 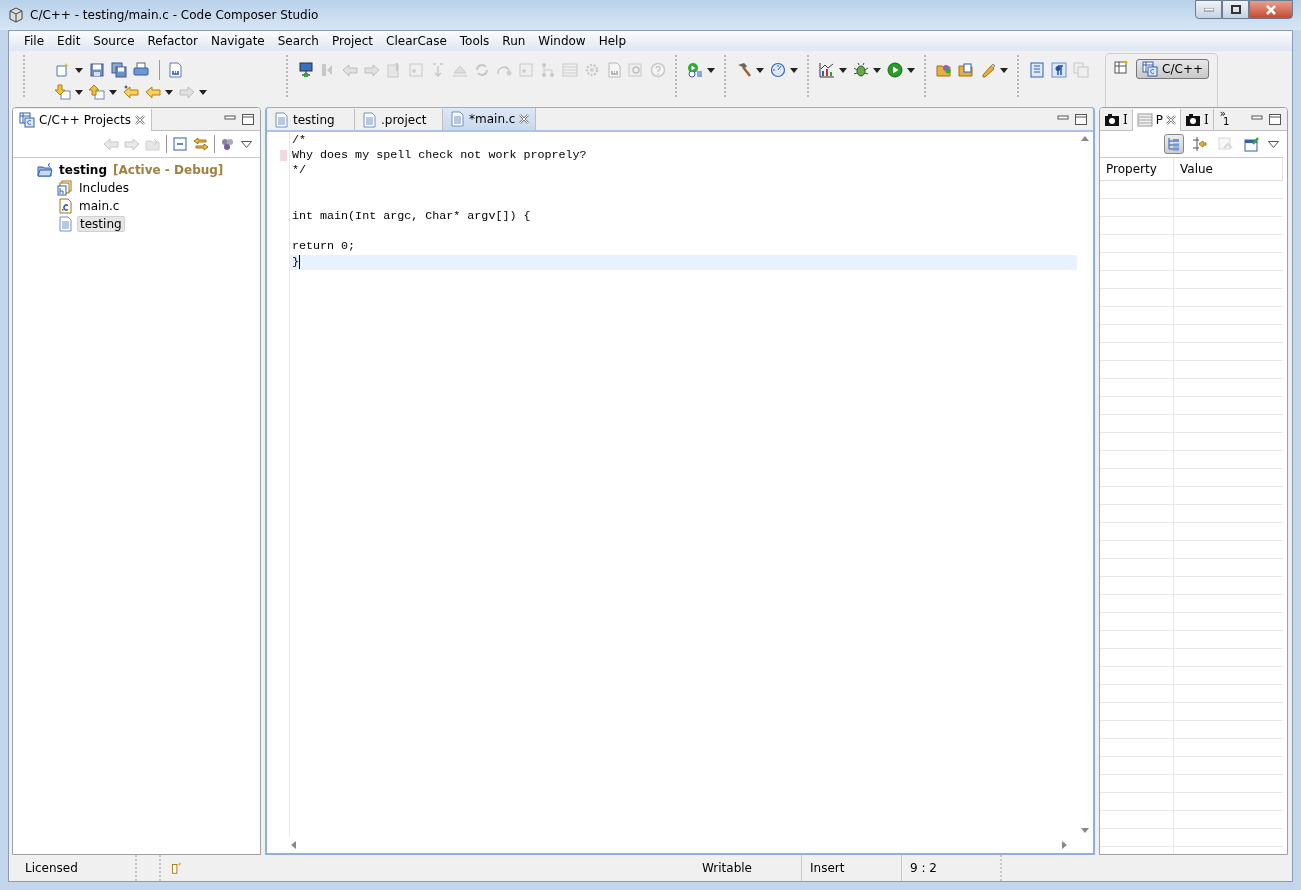 I want to click on scroll-right-icon, so click(x=1064, y=845).